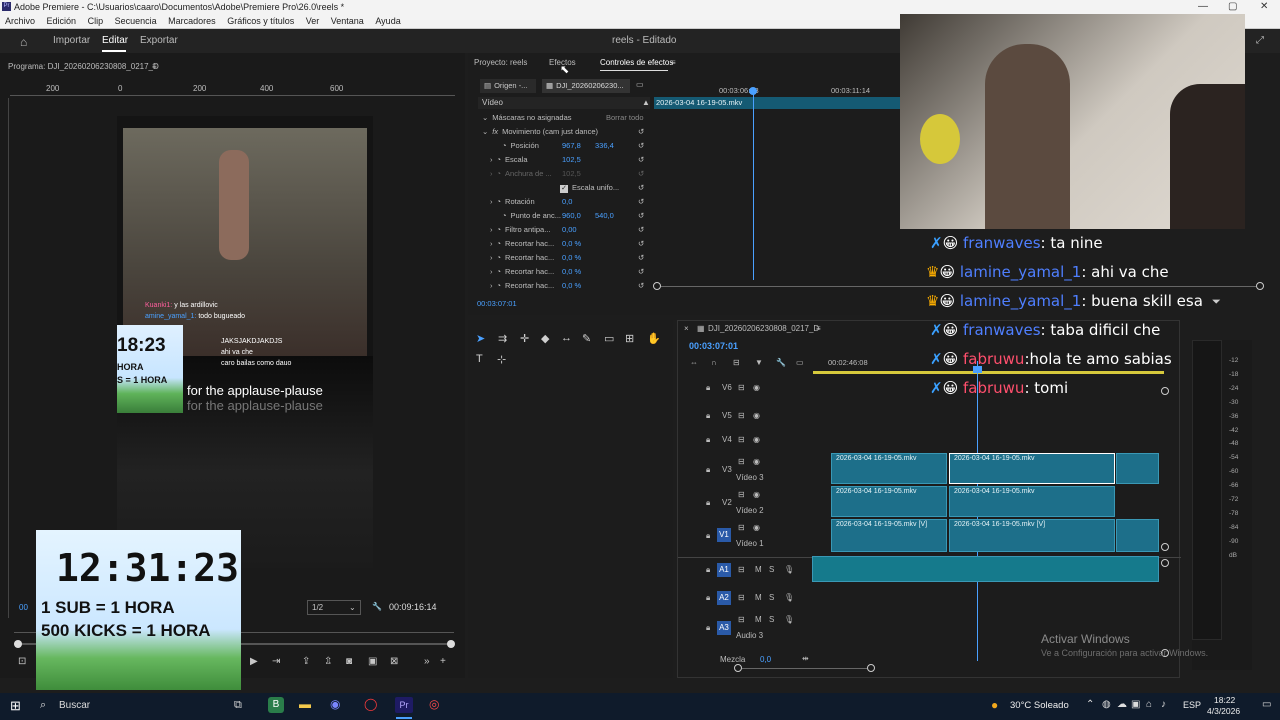 This screenshot has width=1280, height=720. What do you see at coordinates (753, 184) in the screenshot?
I see `ec-playhead` at bounding box center [753, 184].